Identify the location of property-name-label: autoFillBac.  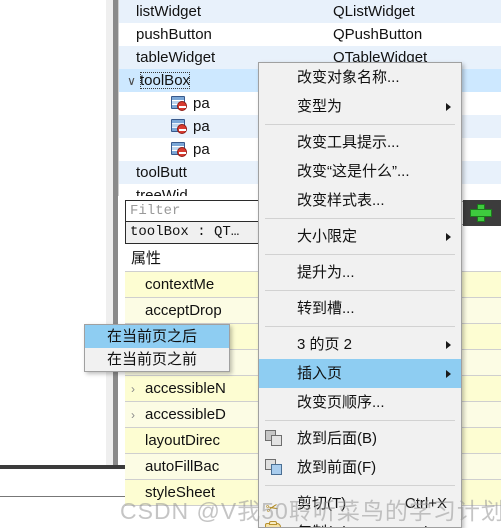
(182, 466).